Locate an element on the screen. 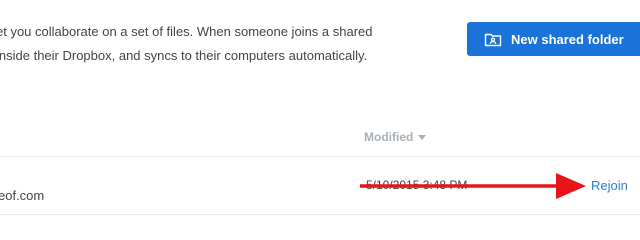  annotation-arrow is located at coordinates (473, 186).